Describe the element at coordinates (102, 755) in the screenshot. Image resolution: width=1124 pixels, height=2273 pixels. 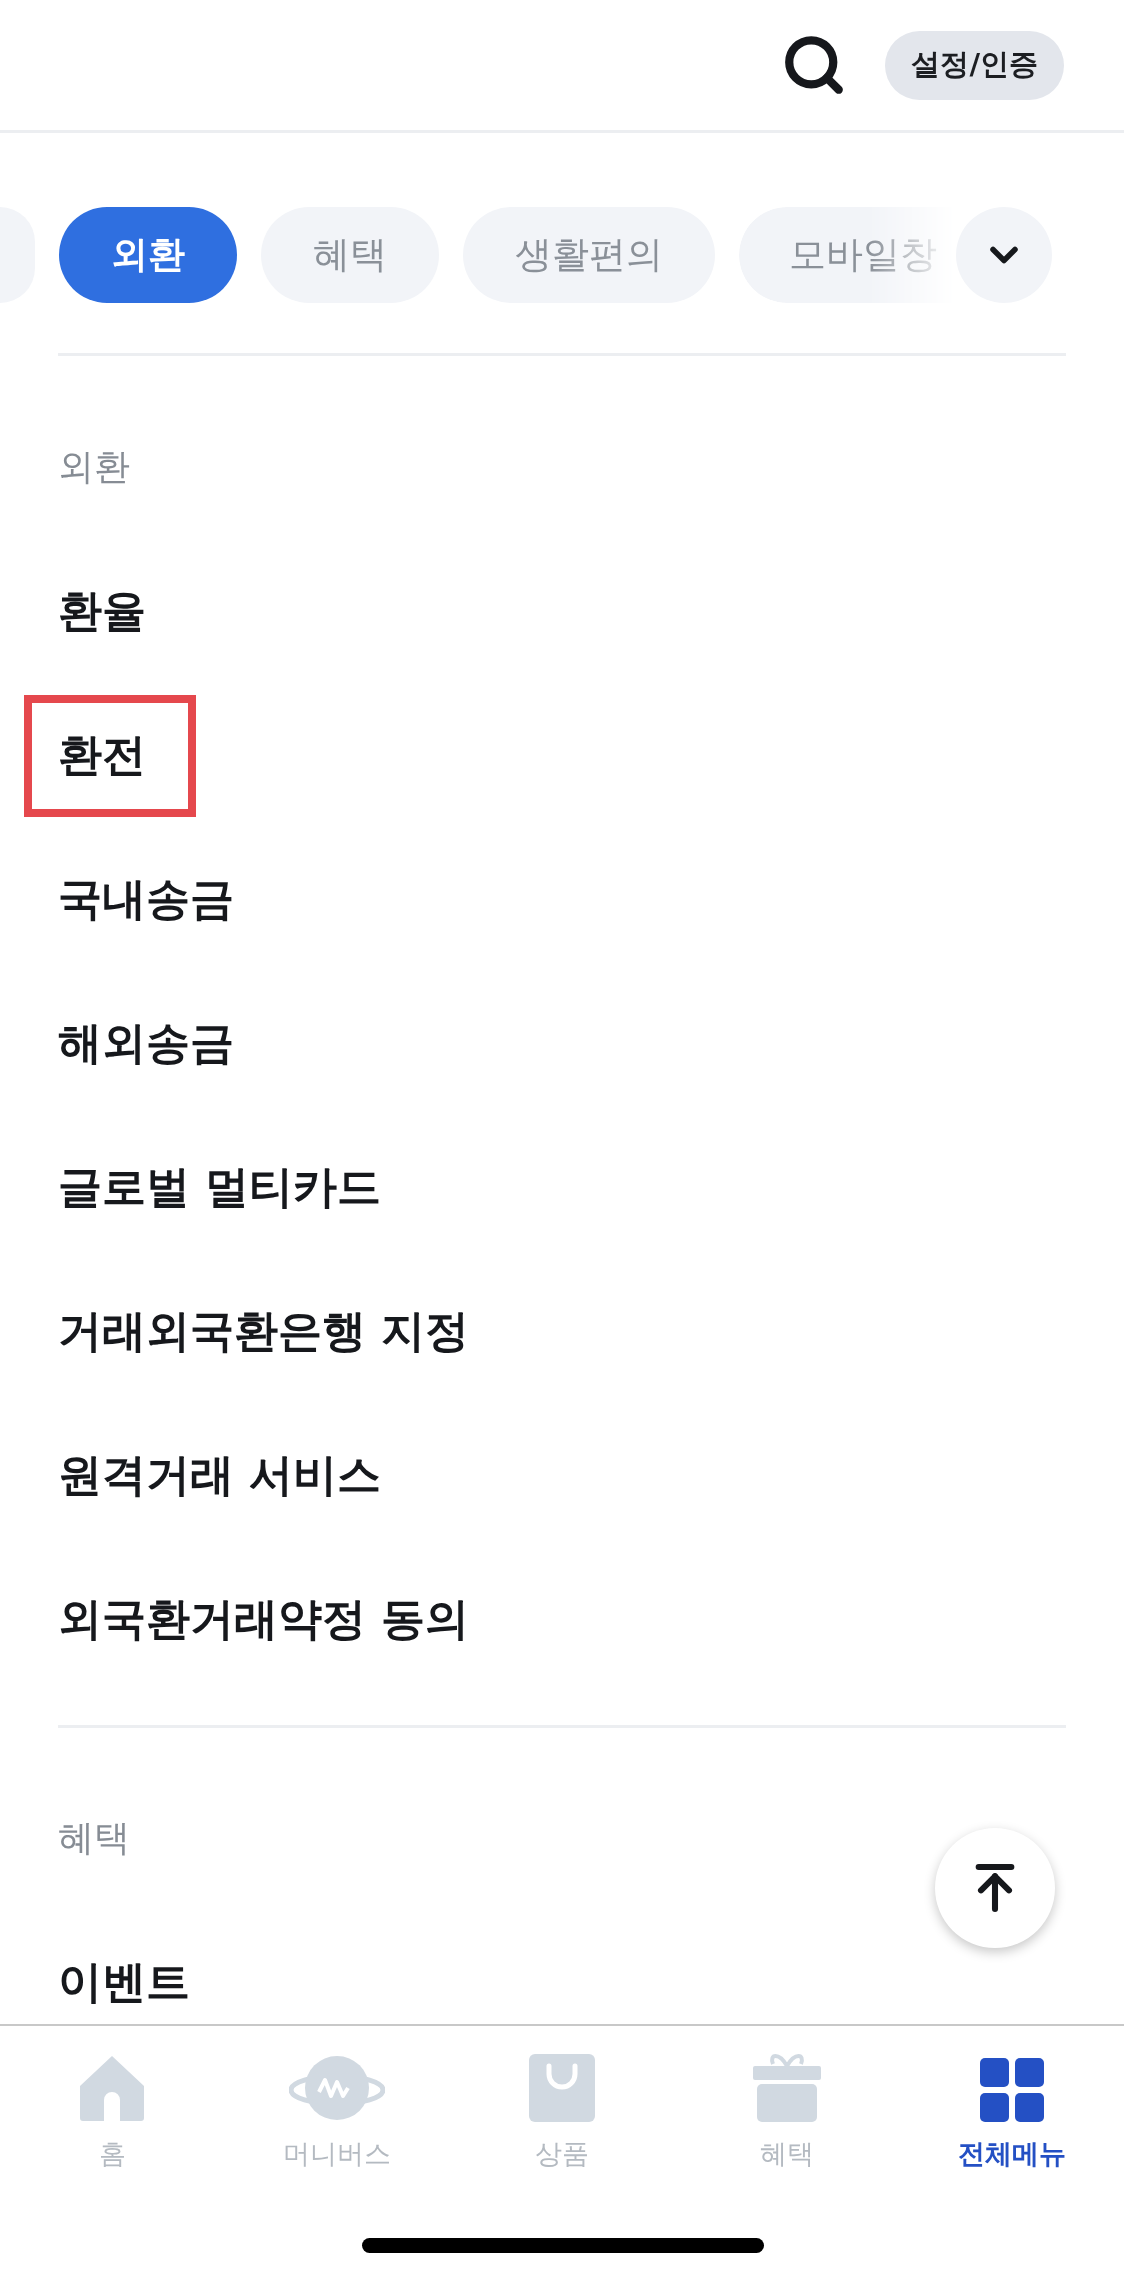
I see `menu-item: 환전` at that location.